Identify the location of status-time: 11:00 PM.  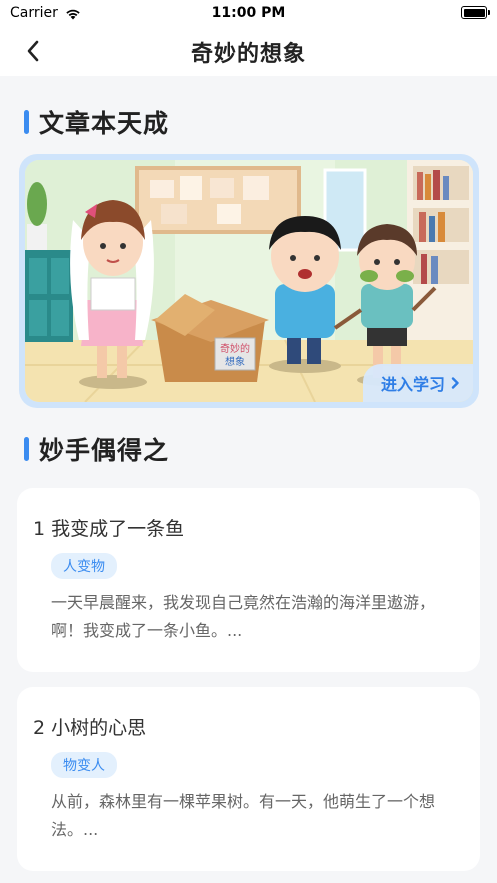
(248, 13).